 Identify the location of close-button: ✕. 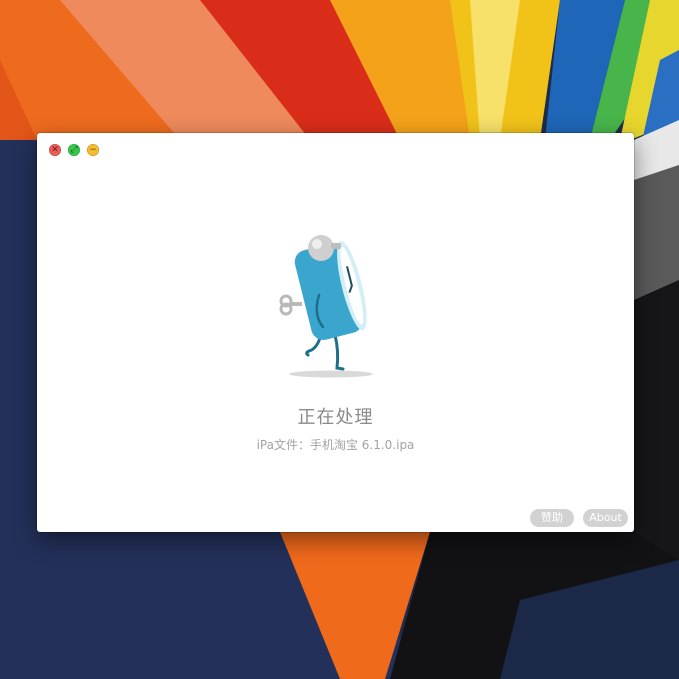
(55, 150).